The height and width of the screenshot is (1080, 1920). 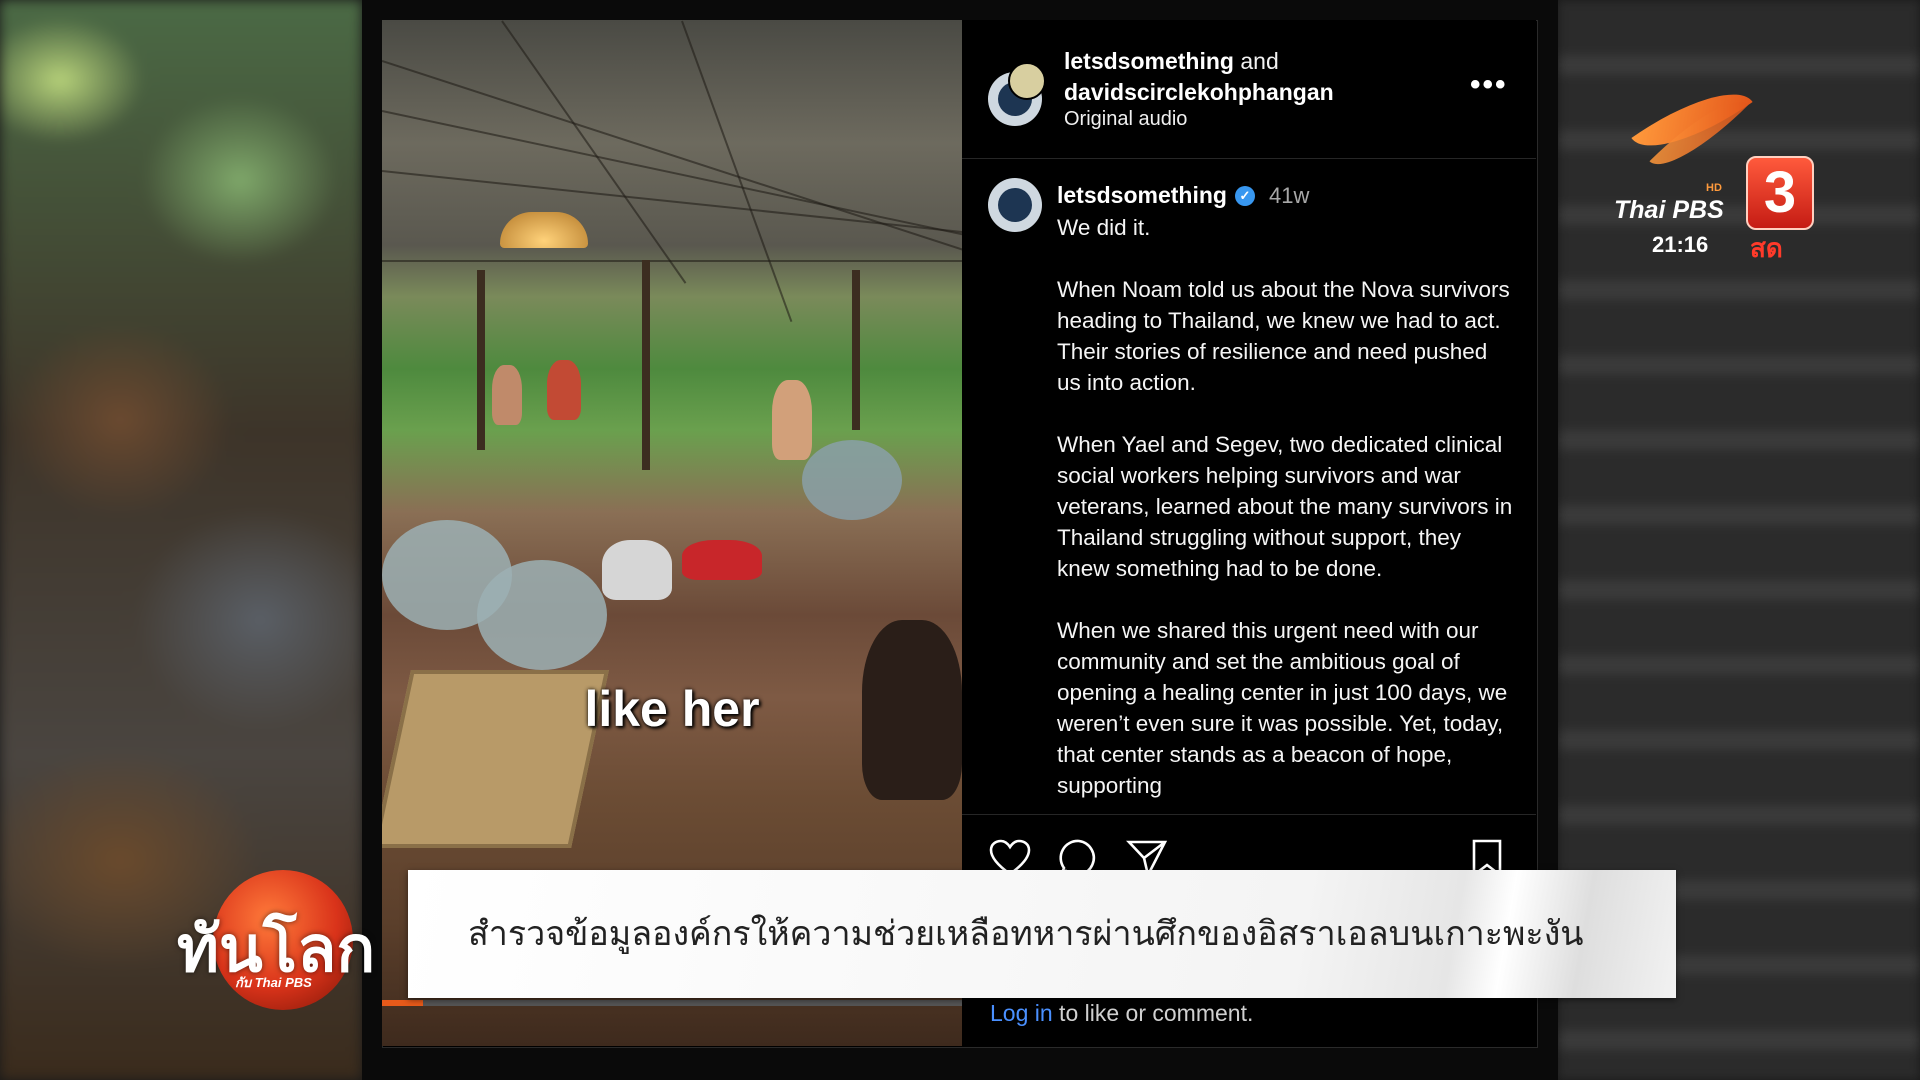 I want to click on video-progress-fill, so click(x=402, y=1003).